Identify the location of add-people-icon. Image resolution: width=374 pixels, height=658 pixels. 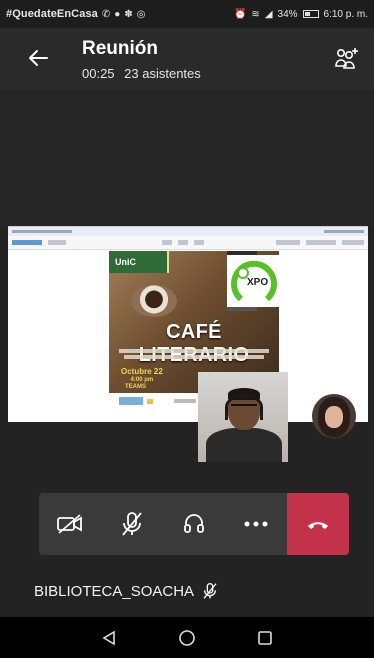
(346, 58).